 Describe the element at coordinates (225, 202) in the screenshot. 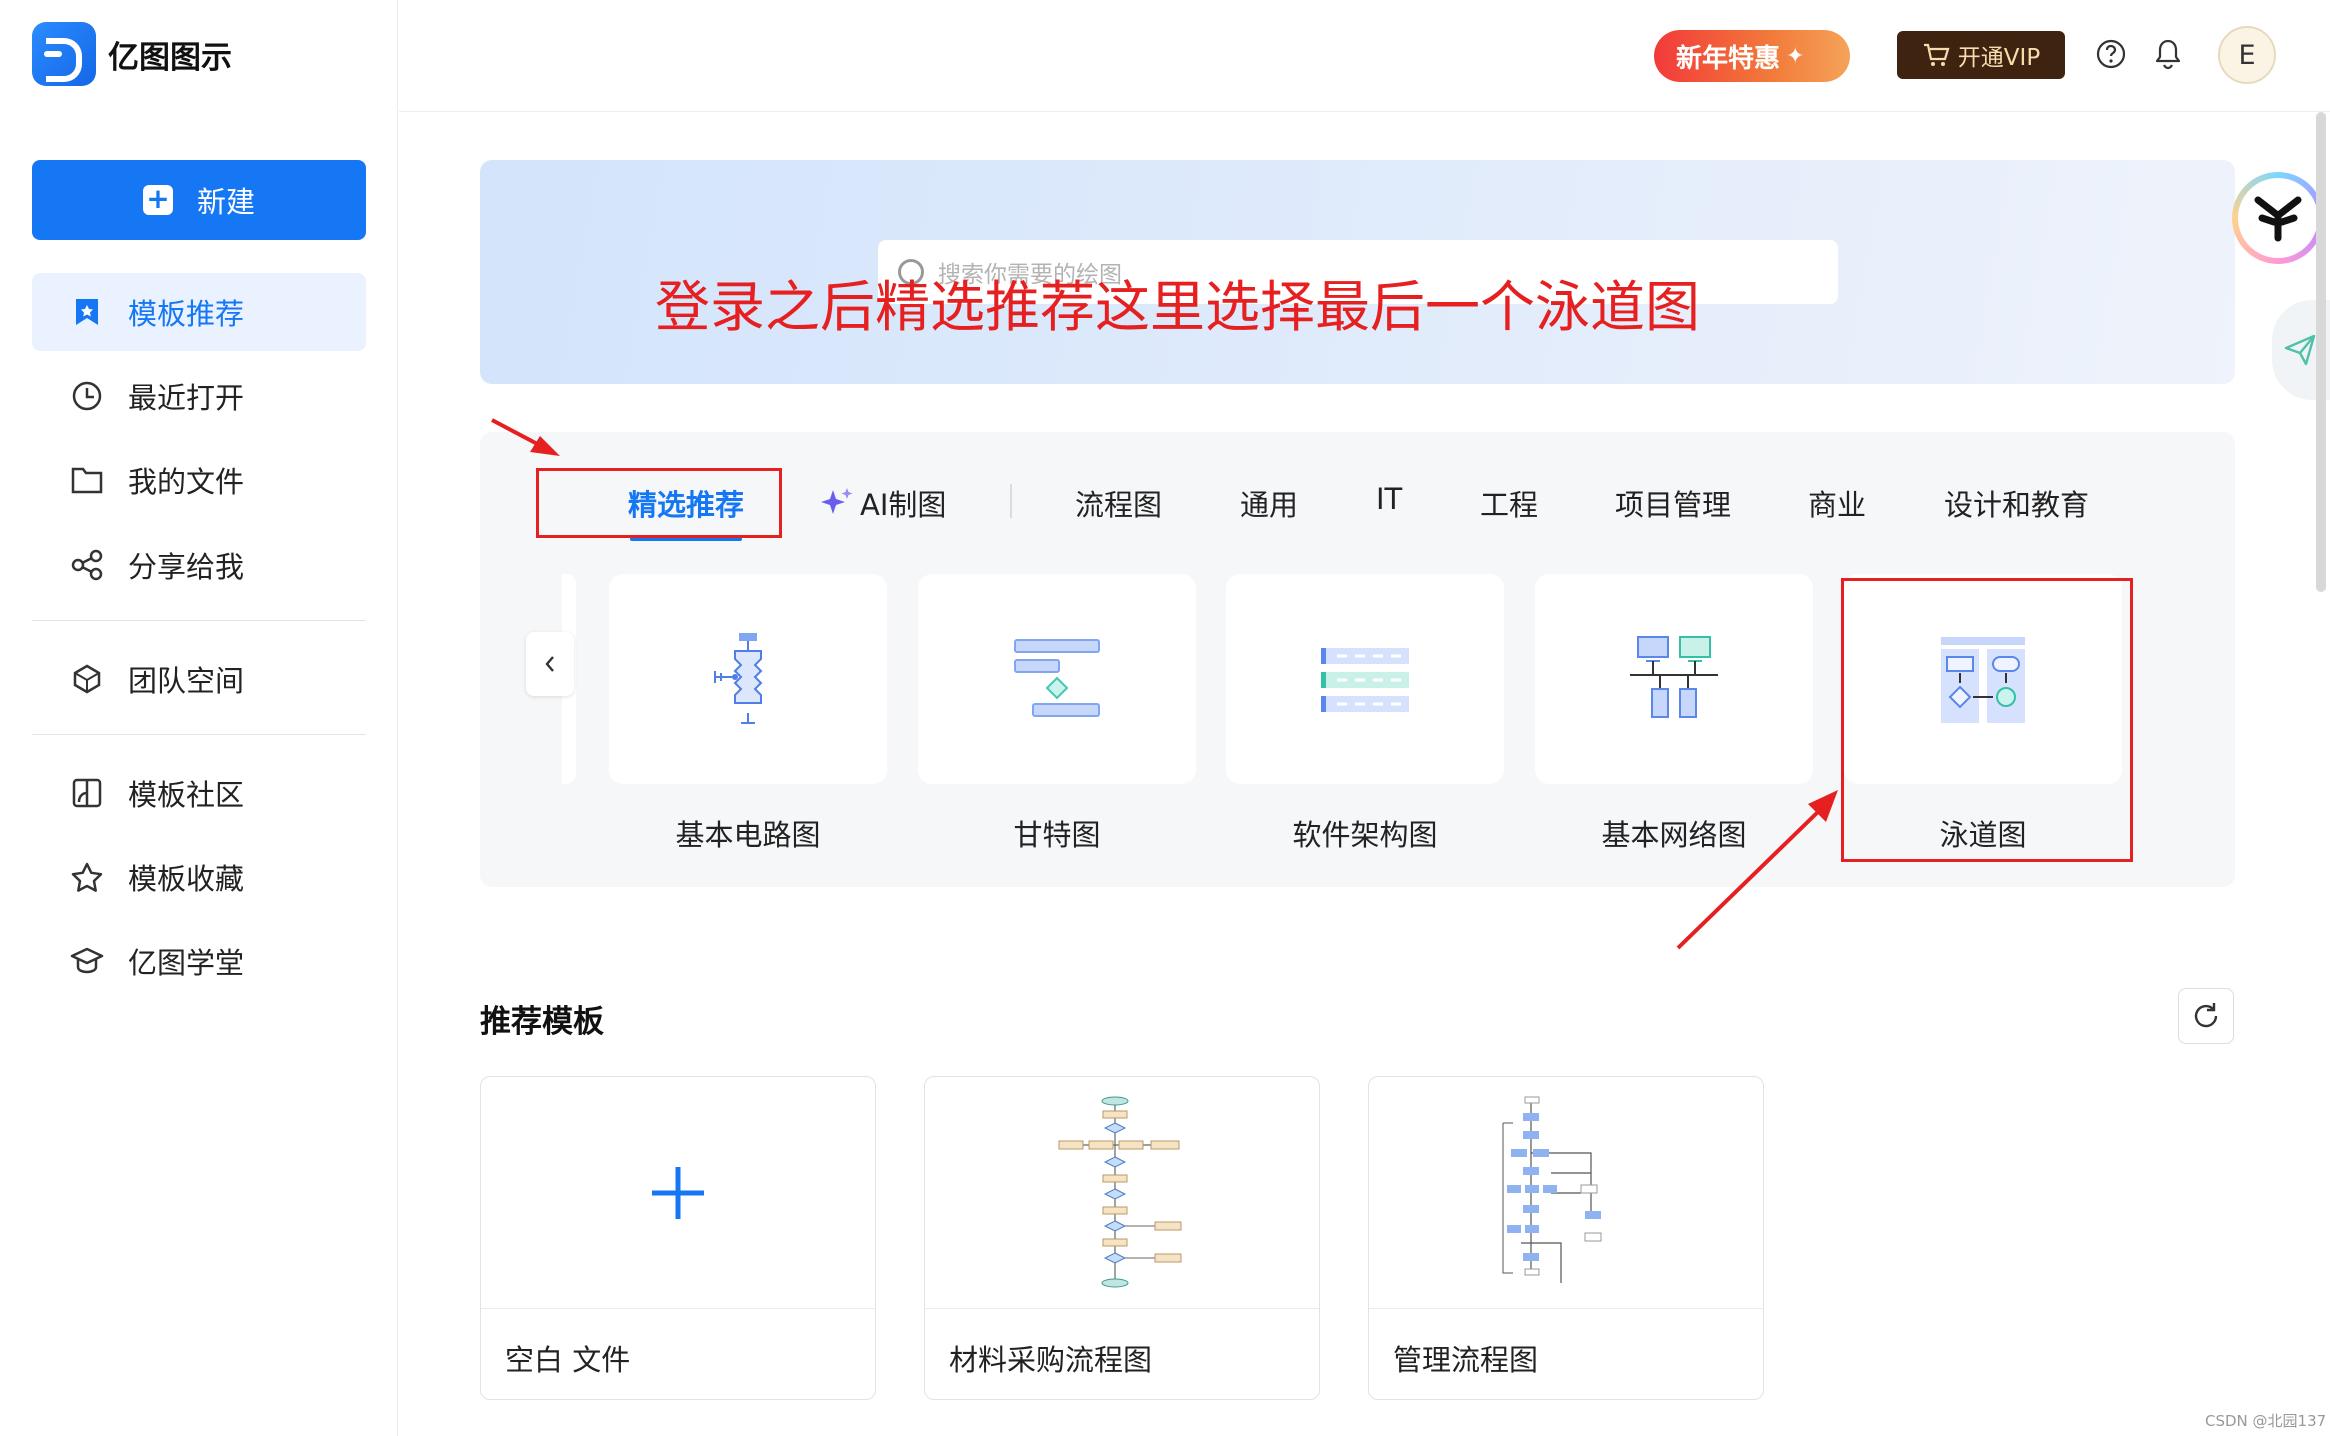

I see `new-button-label: 新建` at that location.